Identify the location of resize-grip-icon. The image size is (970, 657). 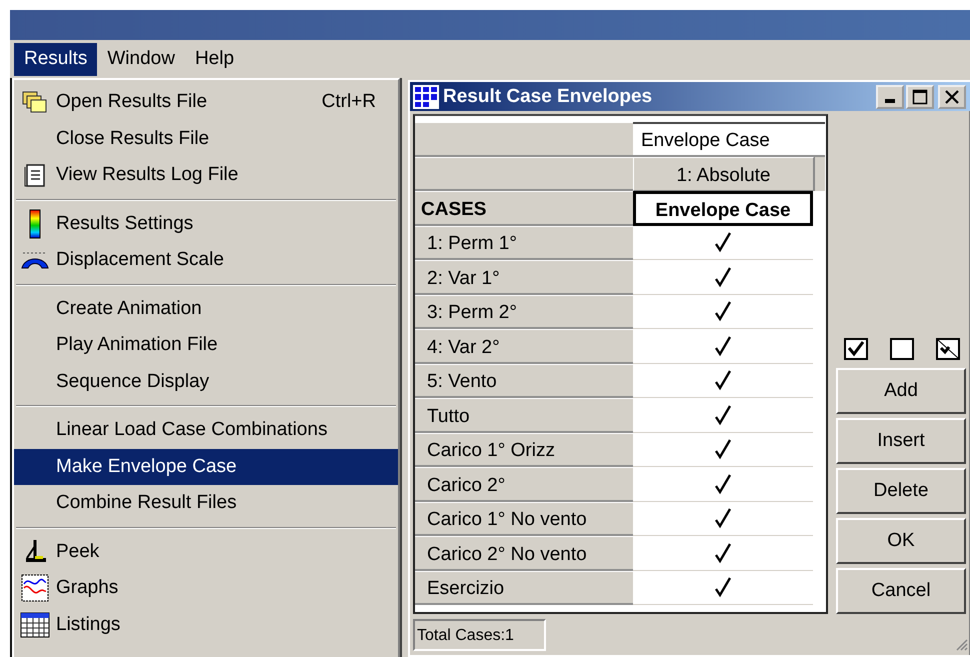
(961, 644).